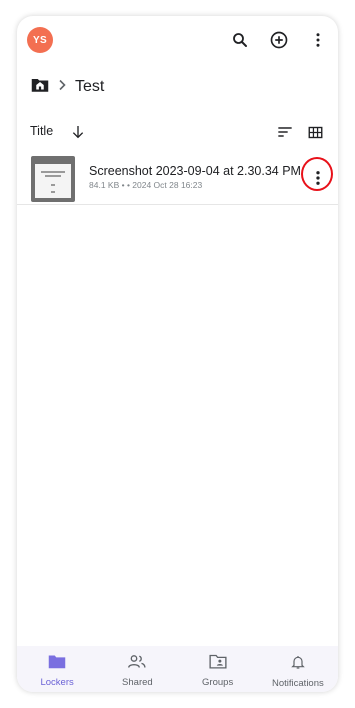 The image size is (355, 708). What do you see at coordinates (90, 86) in the screenshot?
I see `page-title: Test` at bounding box center [90, 86].